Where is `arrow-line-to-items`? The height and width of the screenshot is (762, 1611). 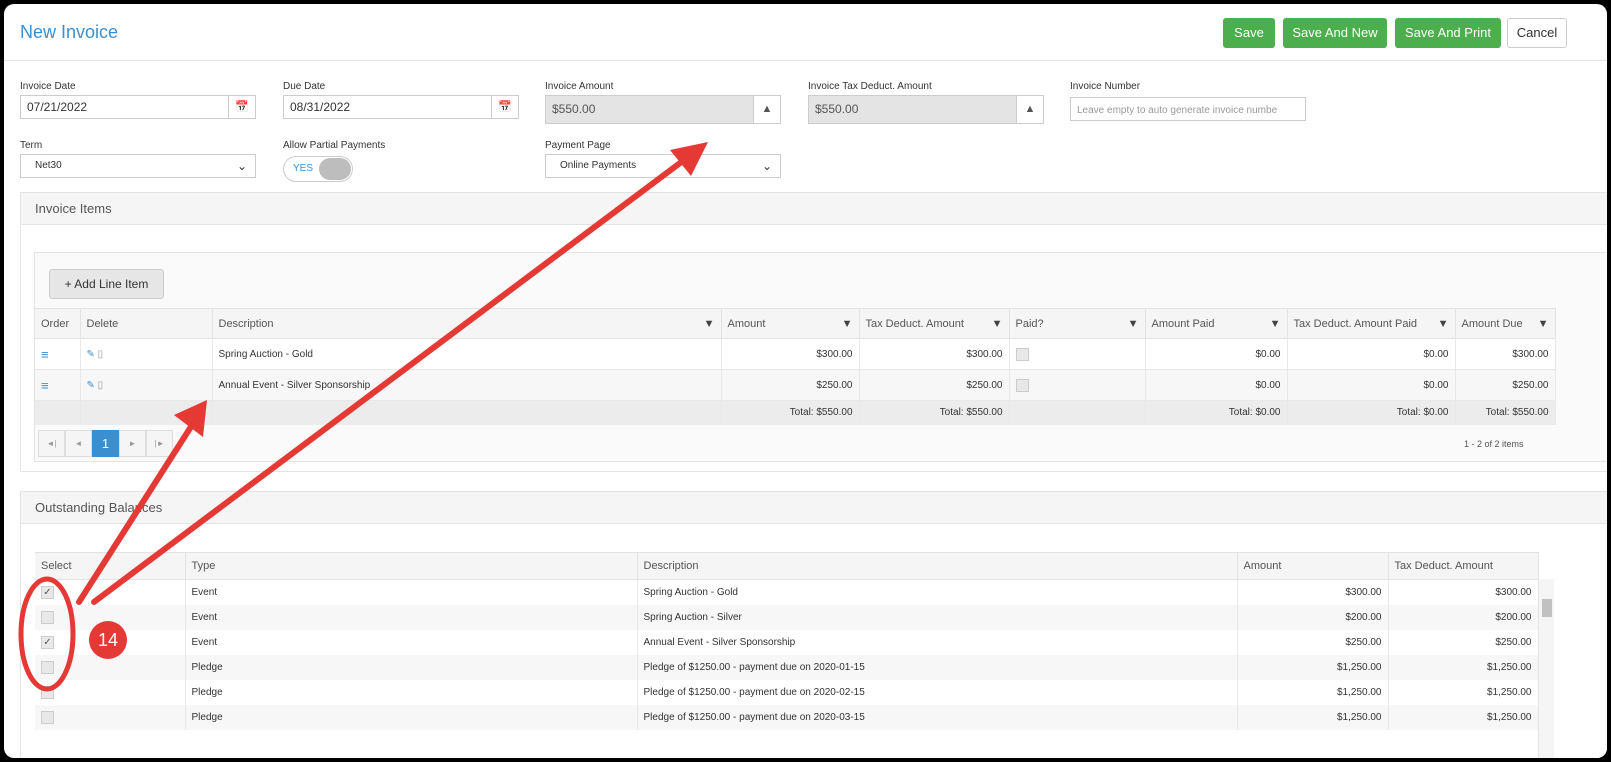
arrow-line-to-items is located at coordinates (136, 512).